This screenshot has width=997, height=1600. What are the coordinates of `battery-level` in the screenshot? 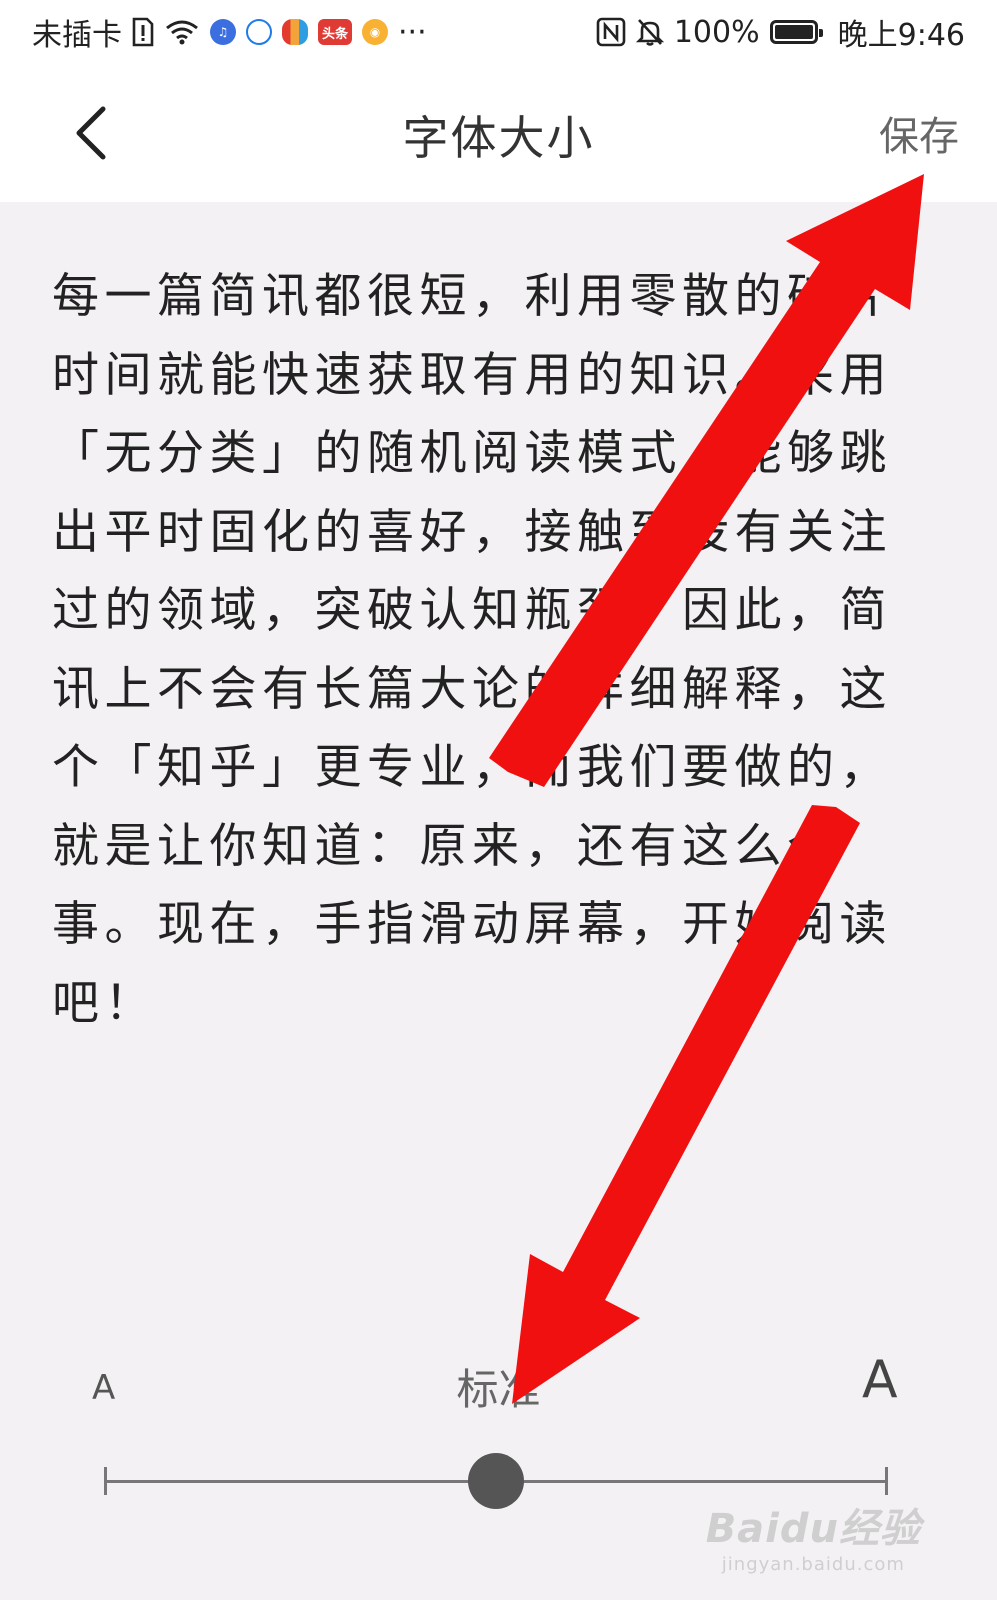 It's located at (793, 32).